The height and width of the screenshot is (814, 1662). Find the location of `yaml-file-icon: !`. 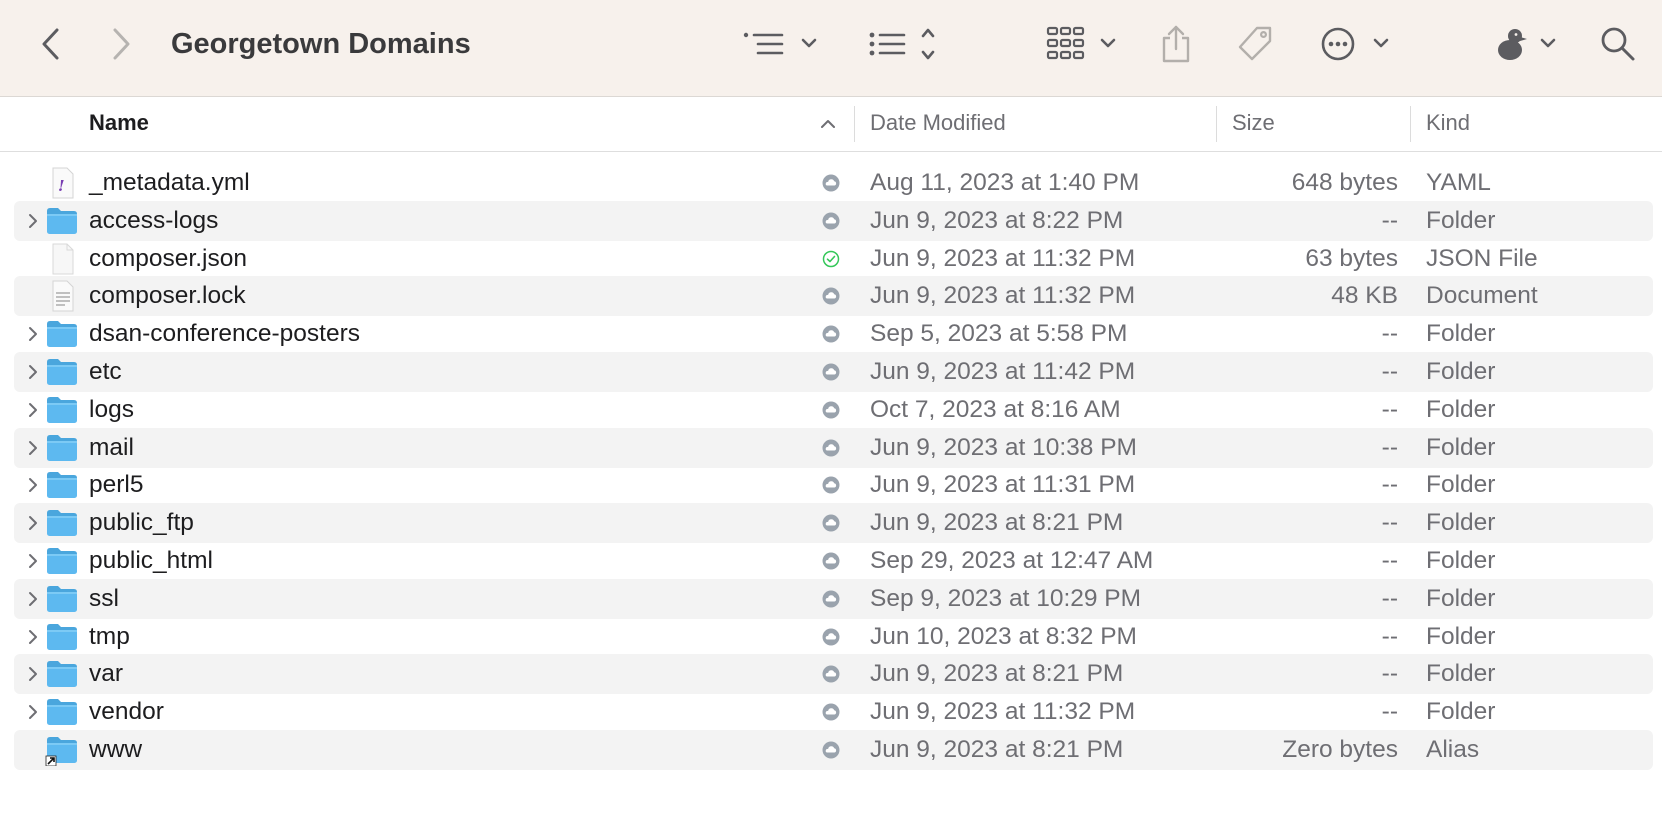

yaml-file-icon: ! is located at coordinates (62, 183).